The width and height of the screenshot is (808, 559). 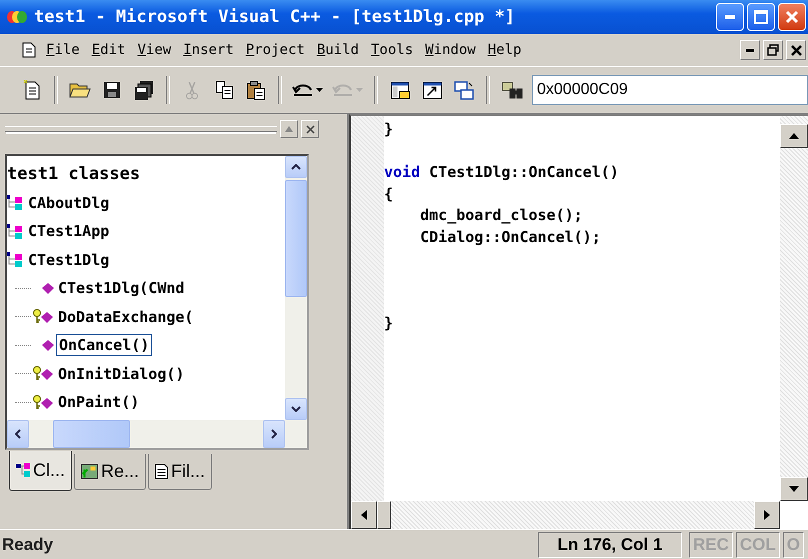 I want to click on maximize-pane-button, so click(x=289, y=129).